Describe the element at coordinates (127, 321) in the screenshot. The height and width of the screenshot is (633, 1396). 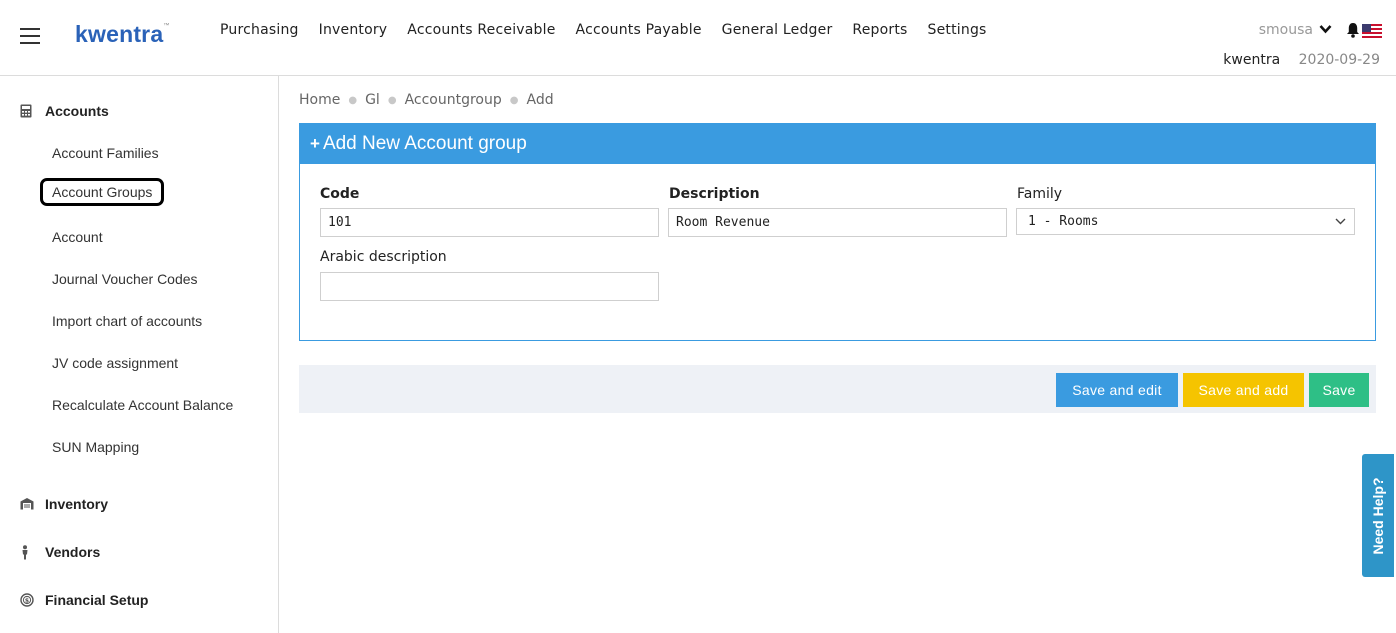
I see `sidebar-item-import-chart: Import chart of accounts` at that location.